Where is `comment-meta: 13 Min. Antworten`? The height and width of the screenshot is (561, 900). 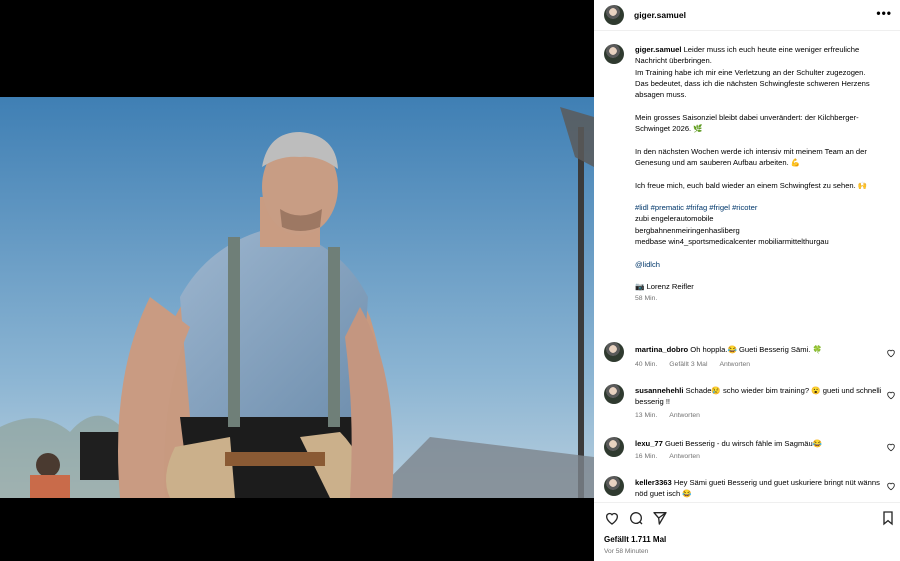 comment-meta: 13 Min. Antworten is located at coordinates (673, 415).